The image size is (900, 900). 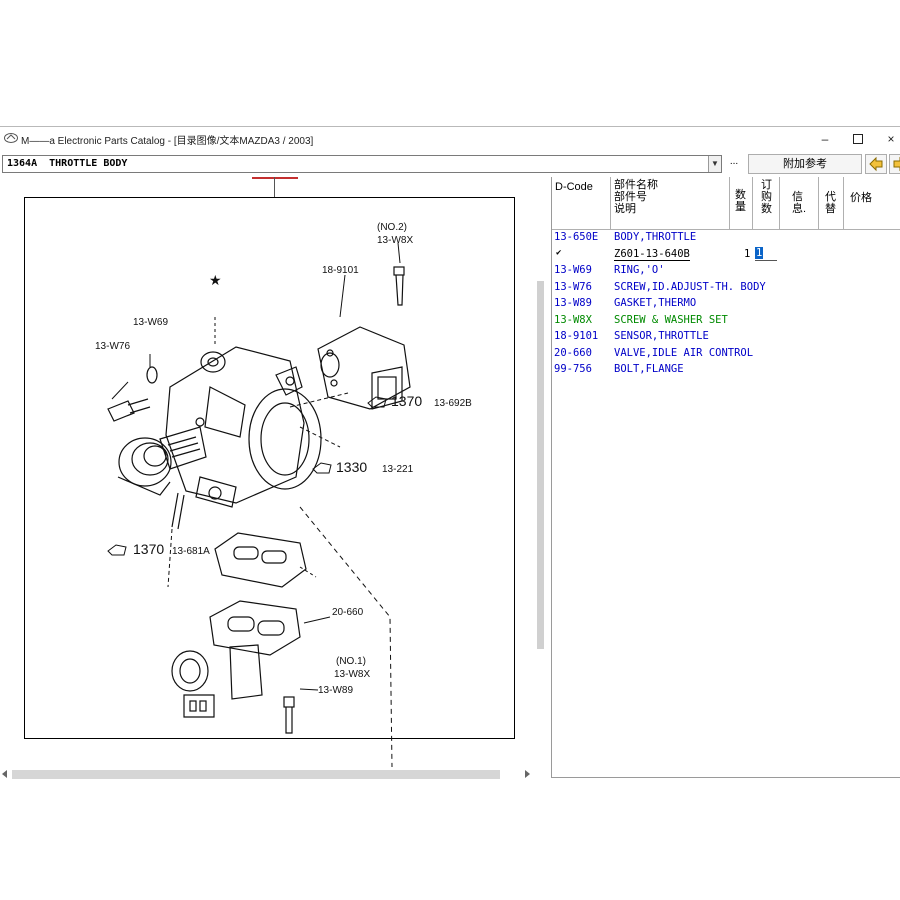 What do you see at coordinates (661, 336) in the screenshot?
I see `row-description: SENSOR,THROTTLE` at bounding box center [661, 336].